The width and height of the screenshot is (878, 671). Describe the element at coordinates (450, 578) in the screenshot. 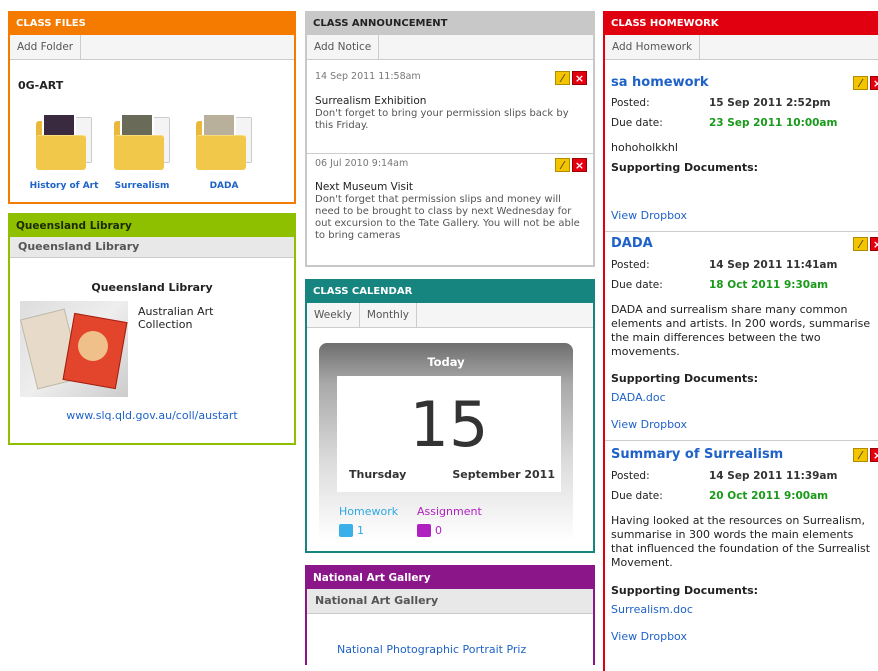

I see `national-art-gallery-header: National Art Gallery` at that location.